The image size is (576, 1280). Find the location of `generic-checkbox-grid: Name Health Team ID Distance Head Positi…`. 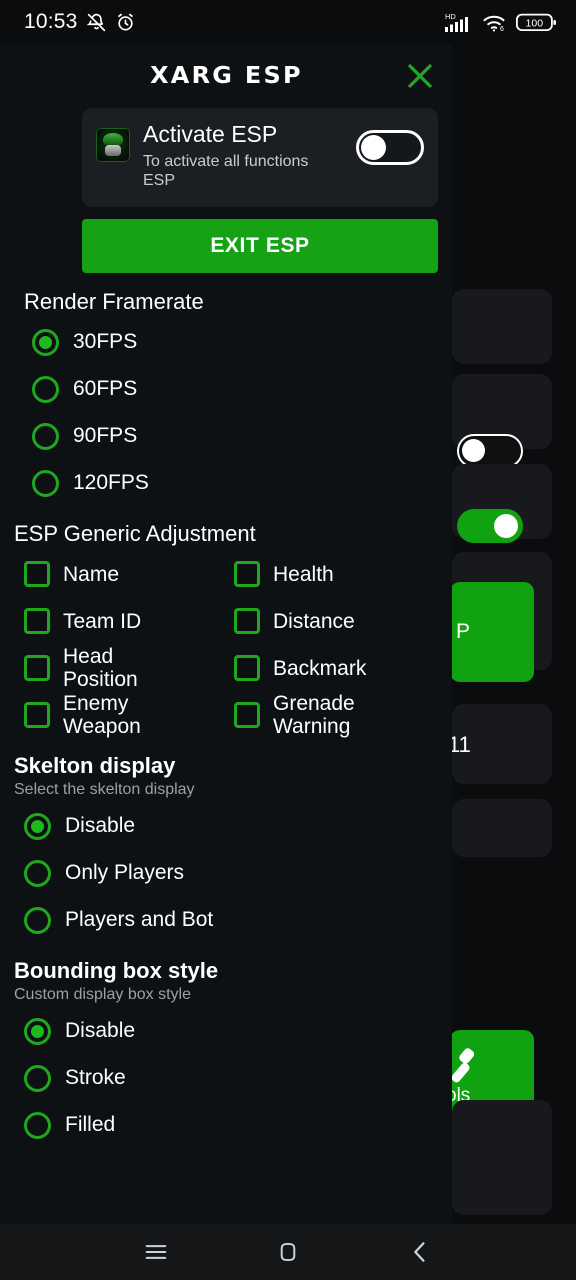

generic-checkbox-grid: Name Health Team ID Distance Head Positi… is located at coordinates (226, 645).